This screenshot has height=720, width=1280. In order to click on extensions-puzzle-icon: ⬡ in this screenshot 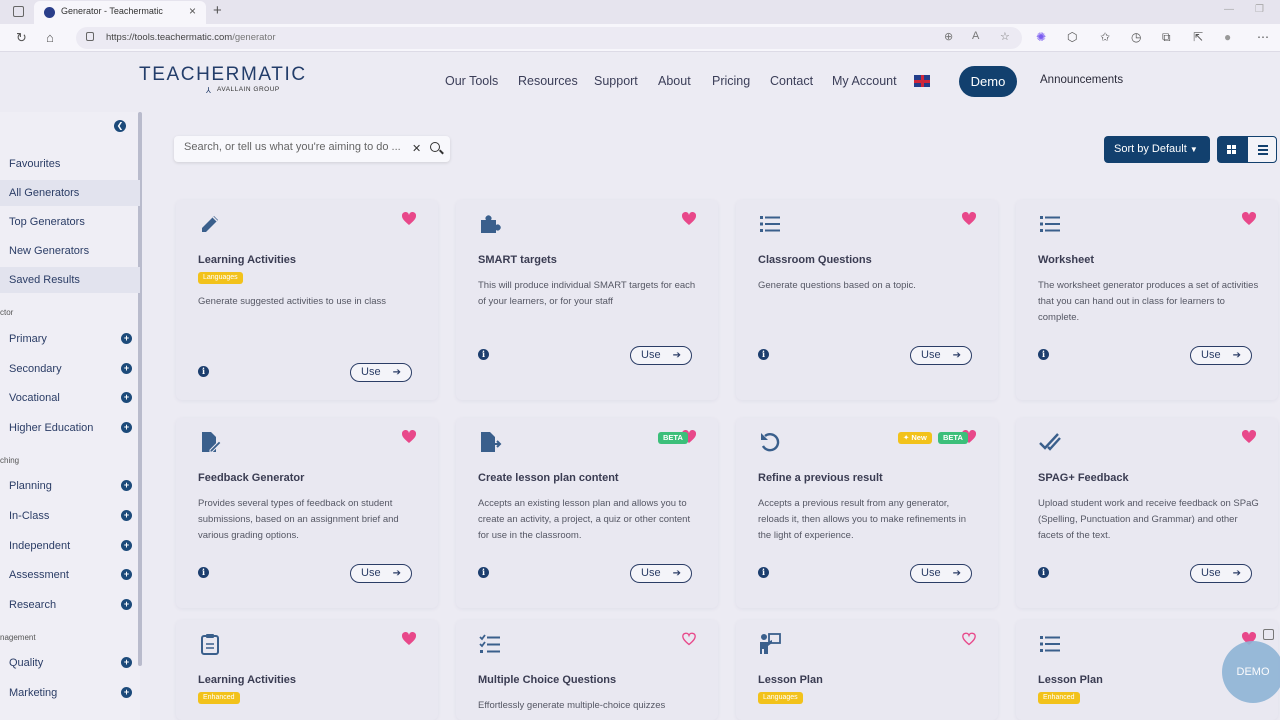, I will do `click(1072, 37)`.